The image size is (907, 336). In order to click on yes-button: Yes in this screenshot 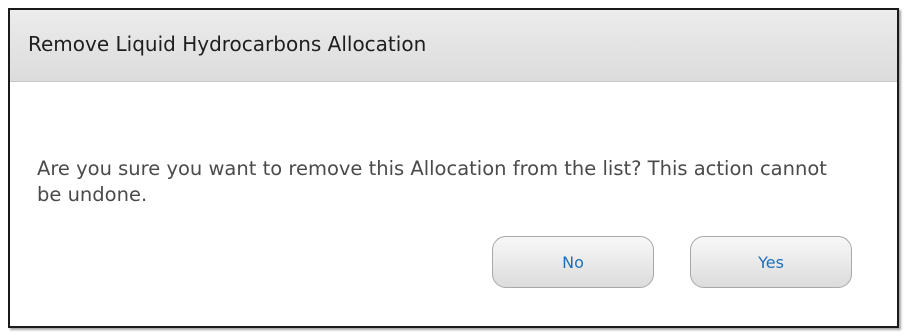, I will do `click(771, 262)`.